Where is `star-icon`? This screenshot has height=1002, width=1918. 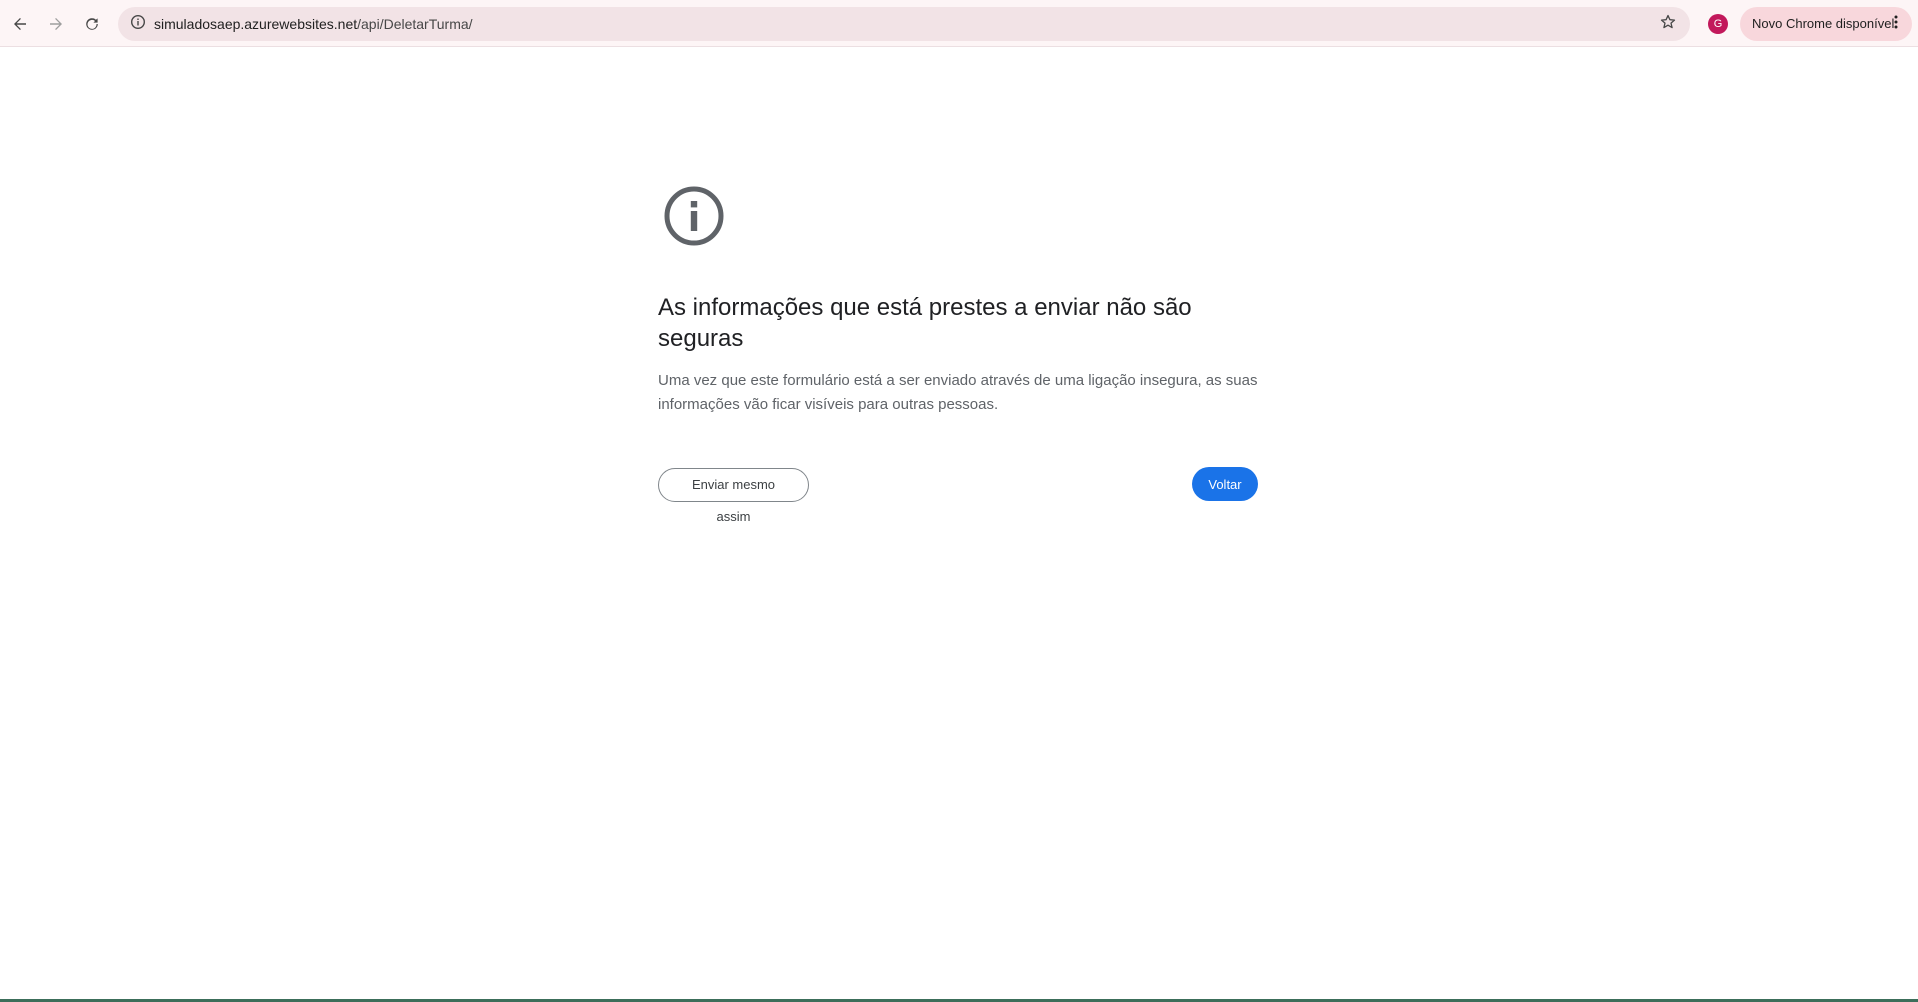
star-icon is located at coordinates (1668, 24).